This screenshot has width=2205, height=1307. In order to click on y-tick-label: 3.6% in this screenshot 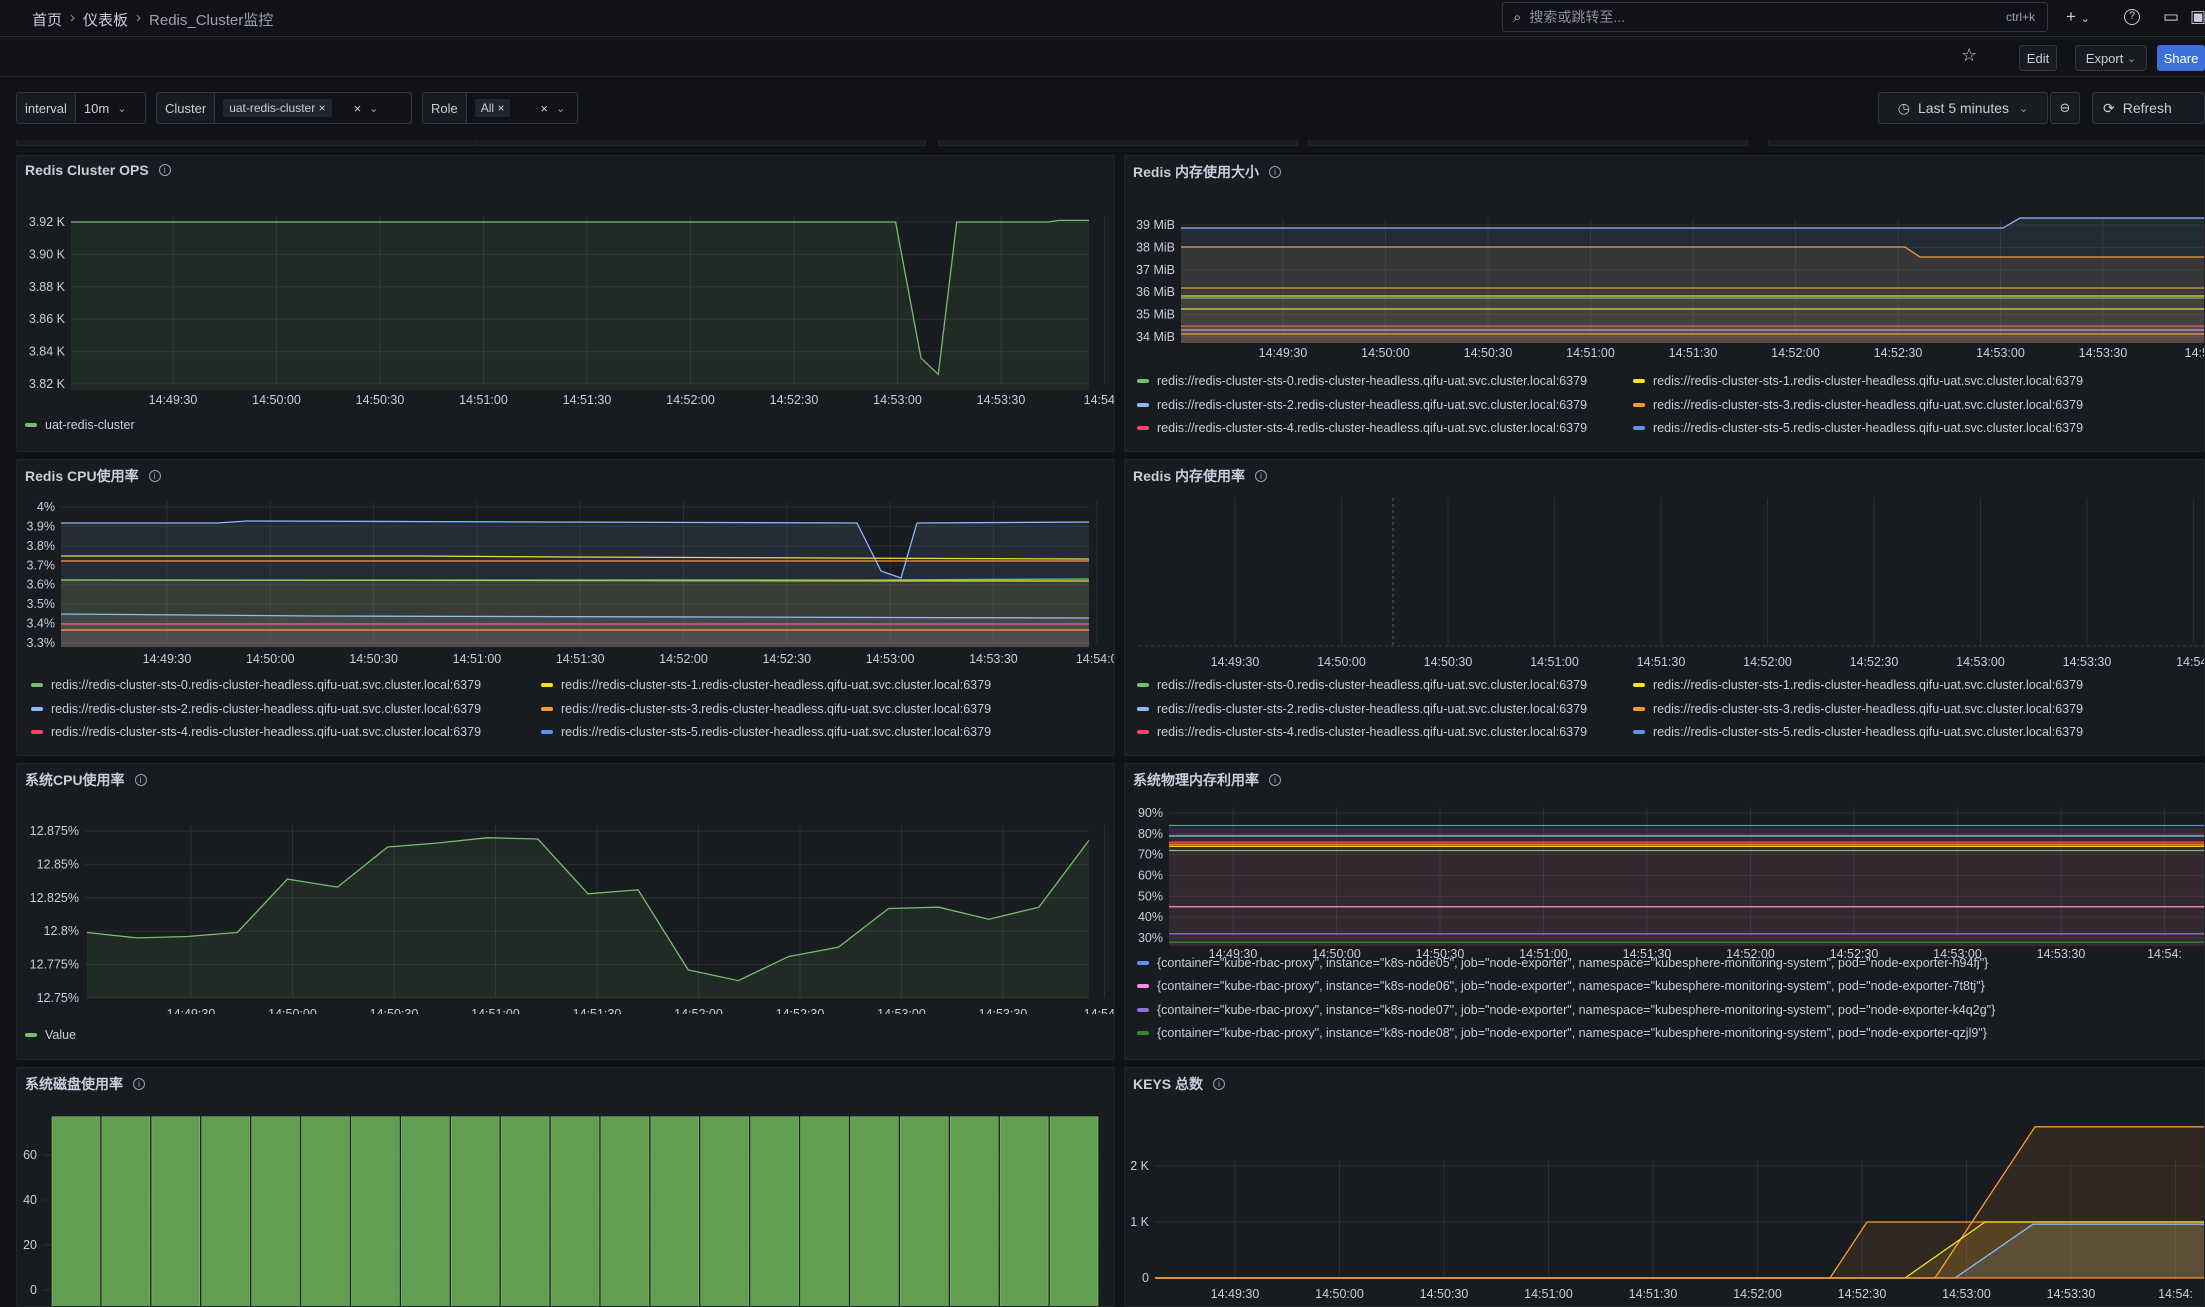, I will do `click(41, 585)`.